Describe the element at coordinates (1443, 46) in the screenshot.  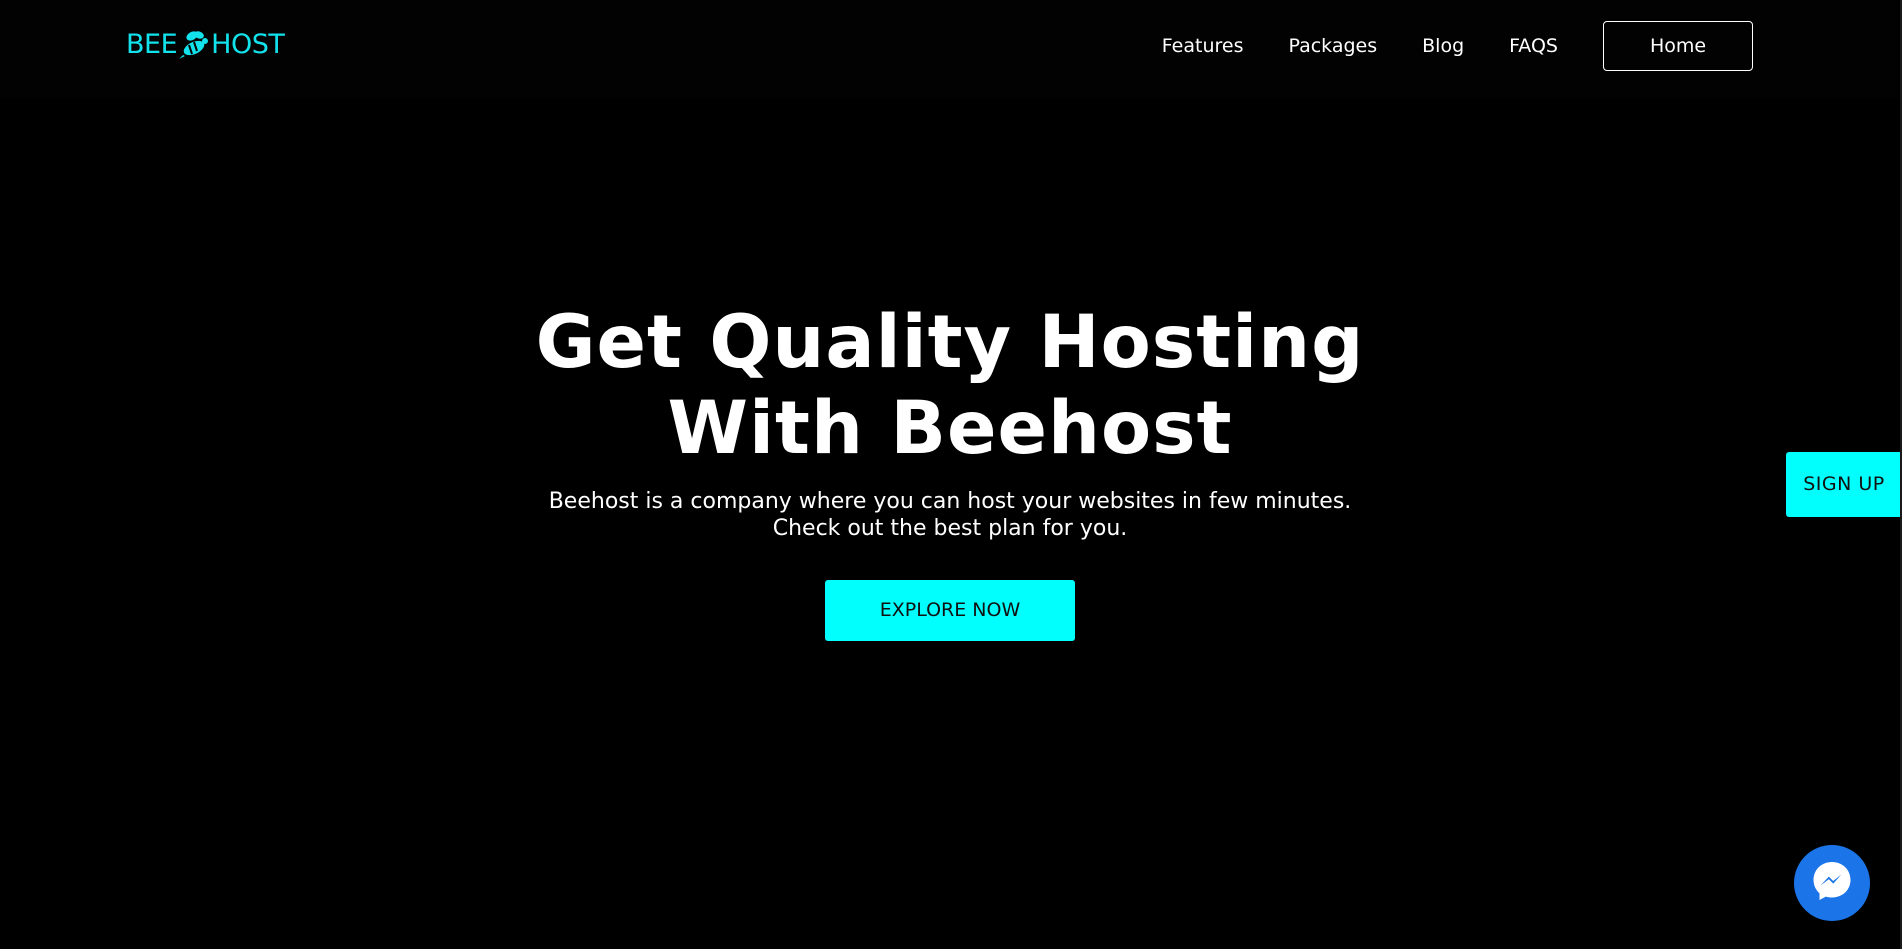
I see `nav-item-blog: Blog` at that location.